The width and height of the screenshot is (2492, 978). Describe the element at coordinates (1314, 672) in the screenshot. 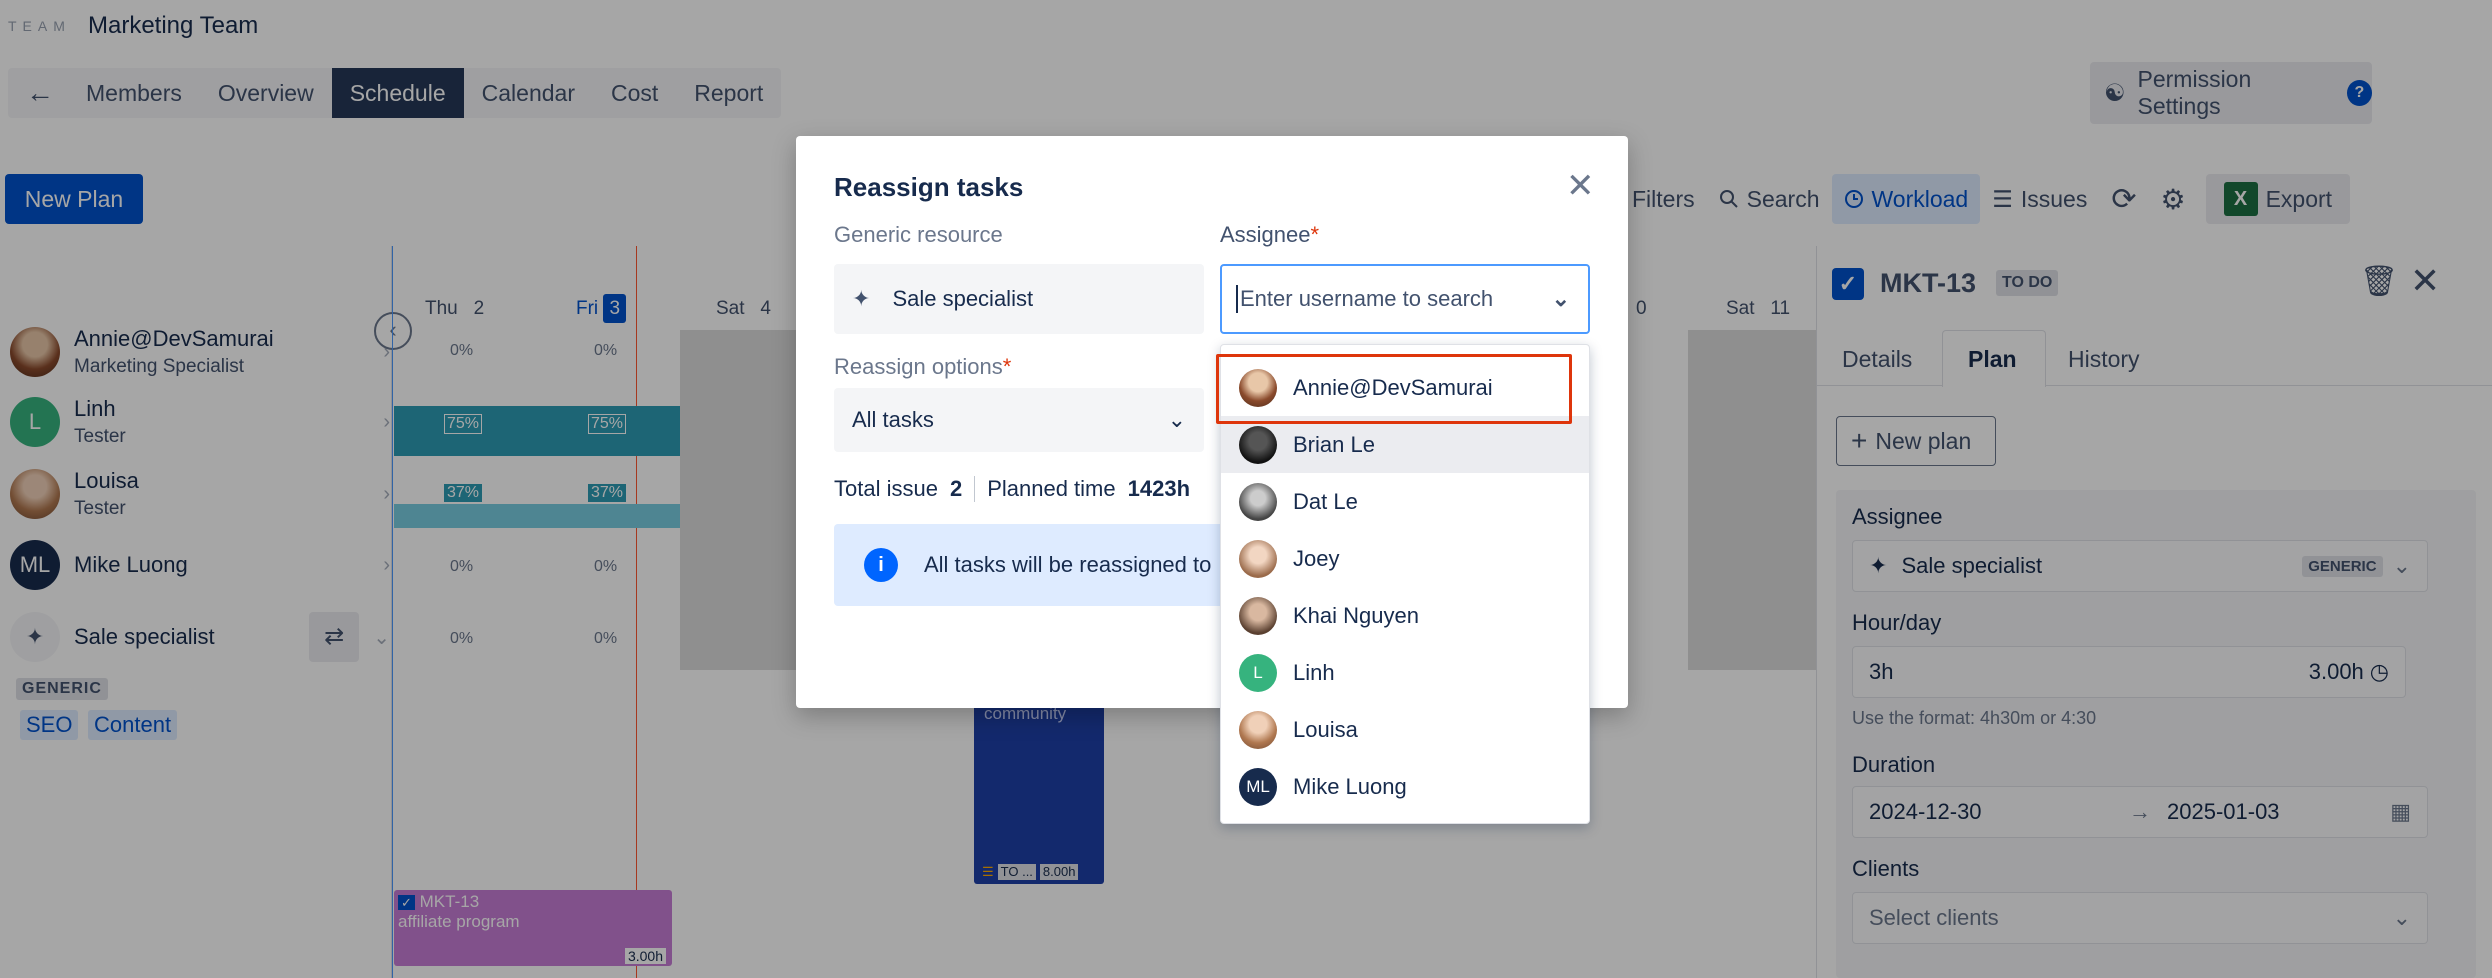

I see `option-name: Linh` at that location.